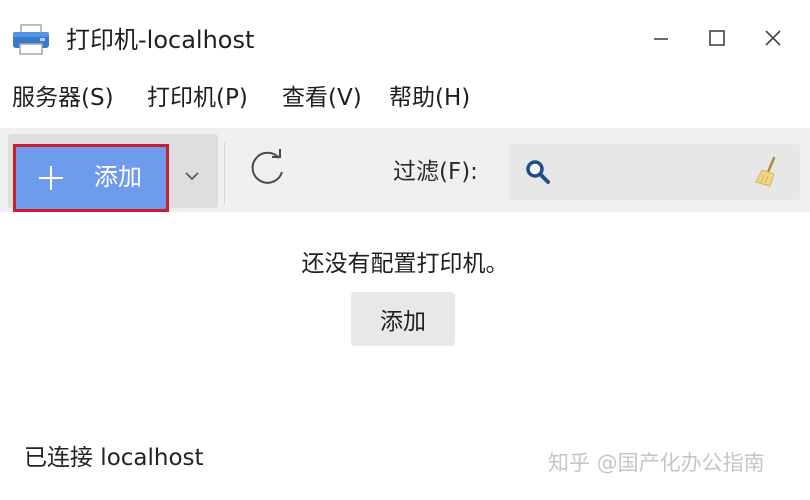  Describe the element at coordinates (656, 463) in the screenshot. I see `watermark: 知乎 @国产化办公指南` at that location.